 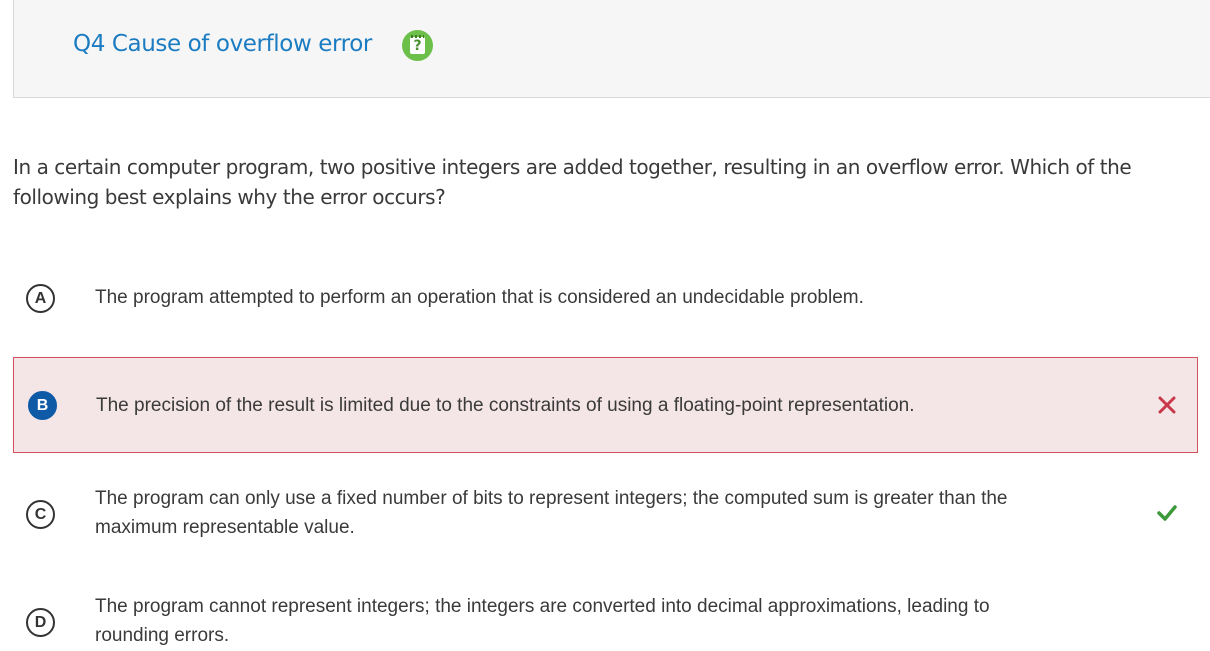 What do you see at coordinates (1167, 513) in the screenshot?
I see `check-icon` at bounding box center [1167, 513].